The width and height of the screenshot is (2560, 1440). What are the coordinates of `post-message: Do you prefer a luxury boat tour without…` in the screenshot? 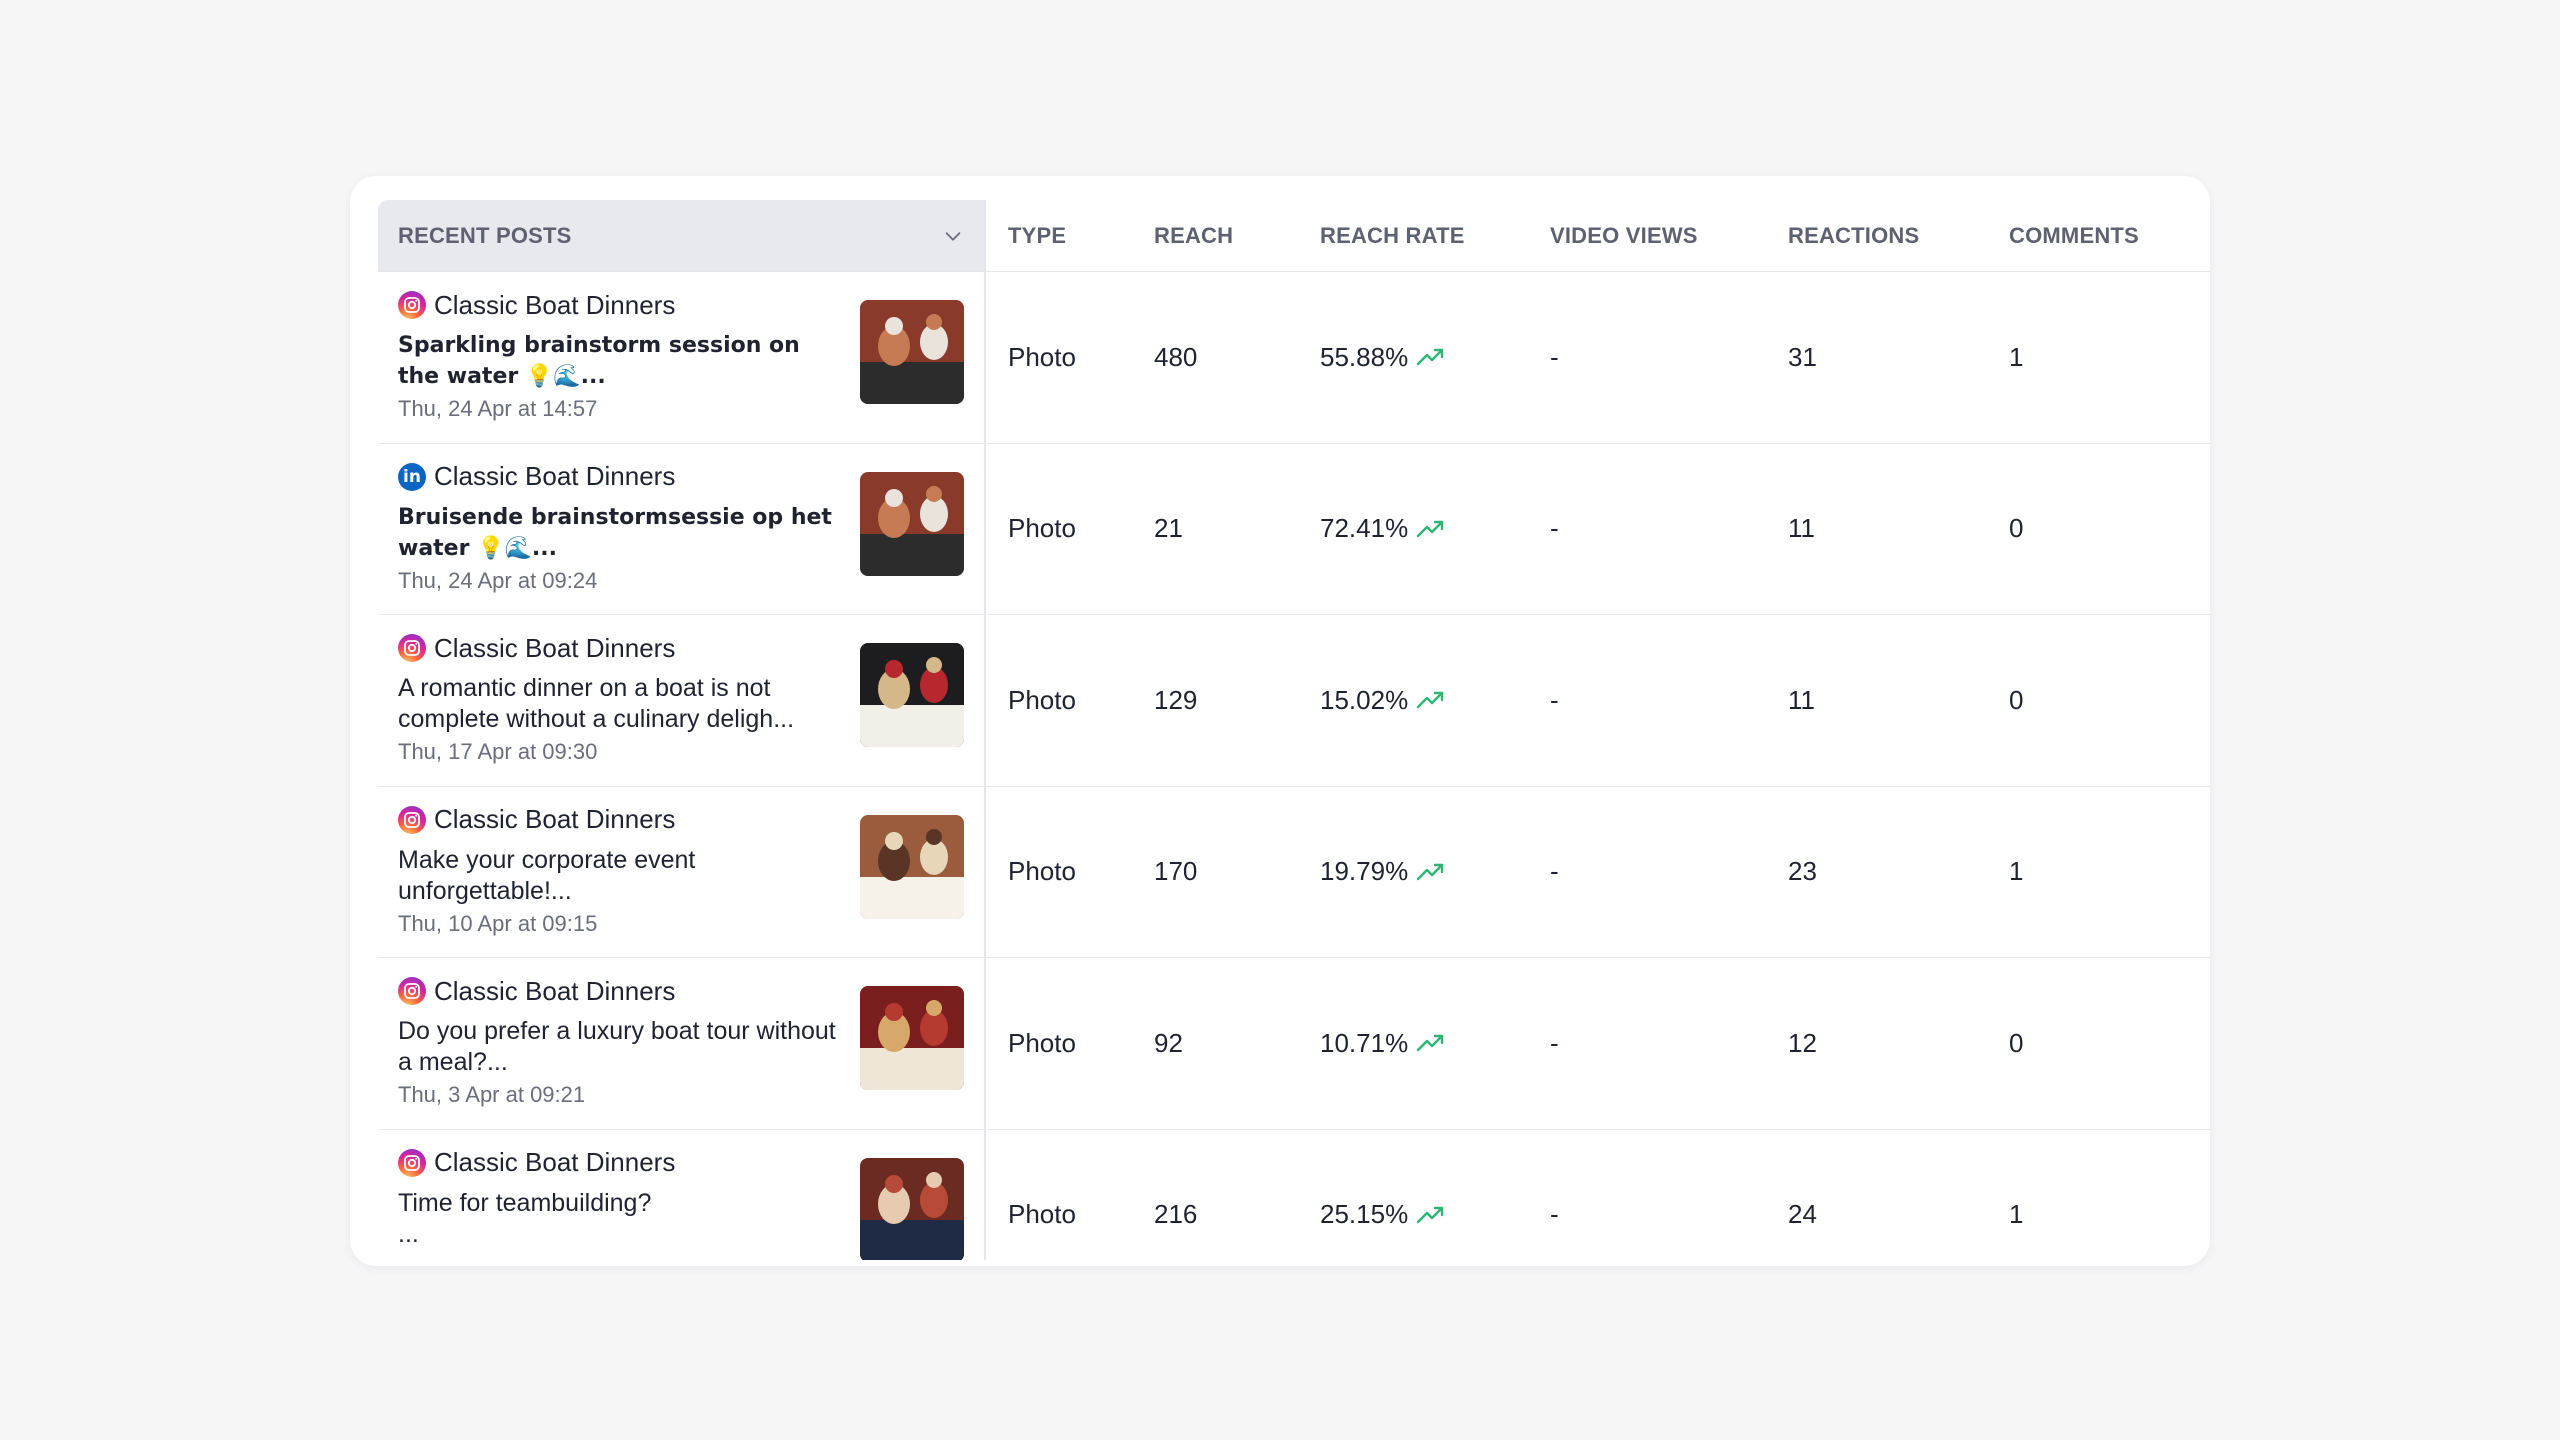 It's located at (617, 1046).